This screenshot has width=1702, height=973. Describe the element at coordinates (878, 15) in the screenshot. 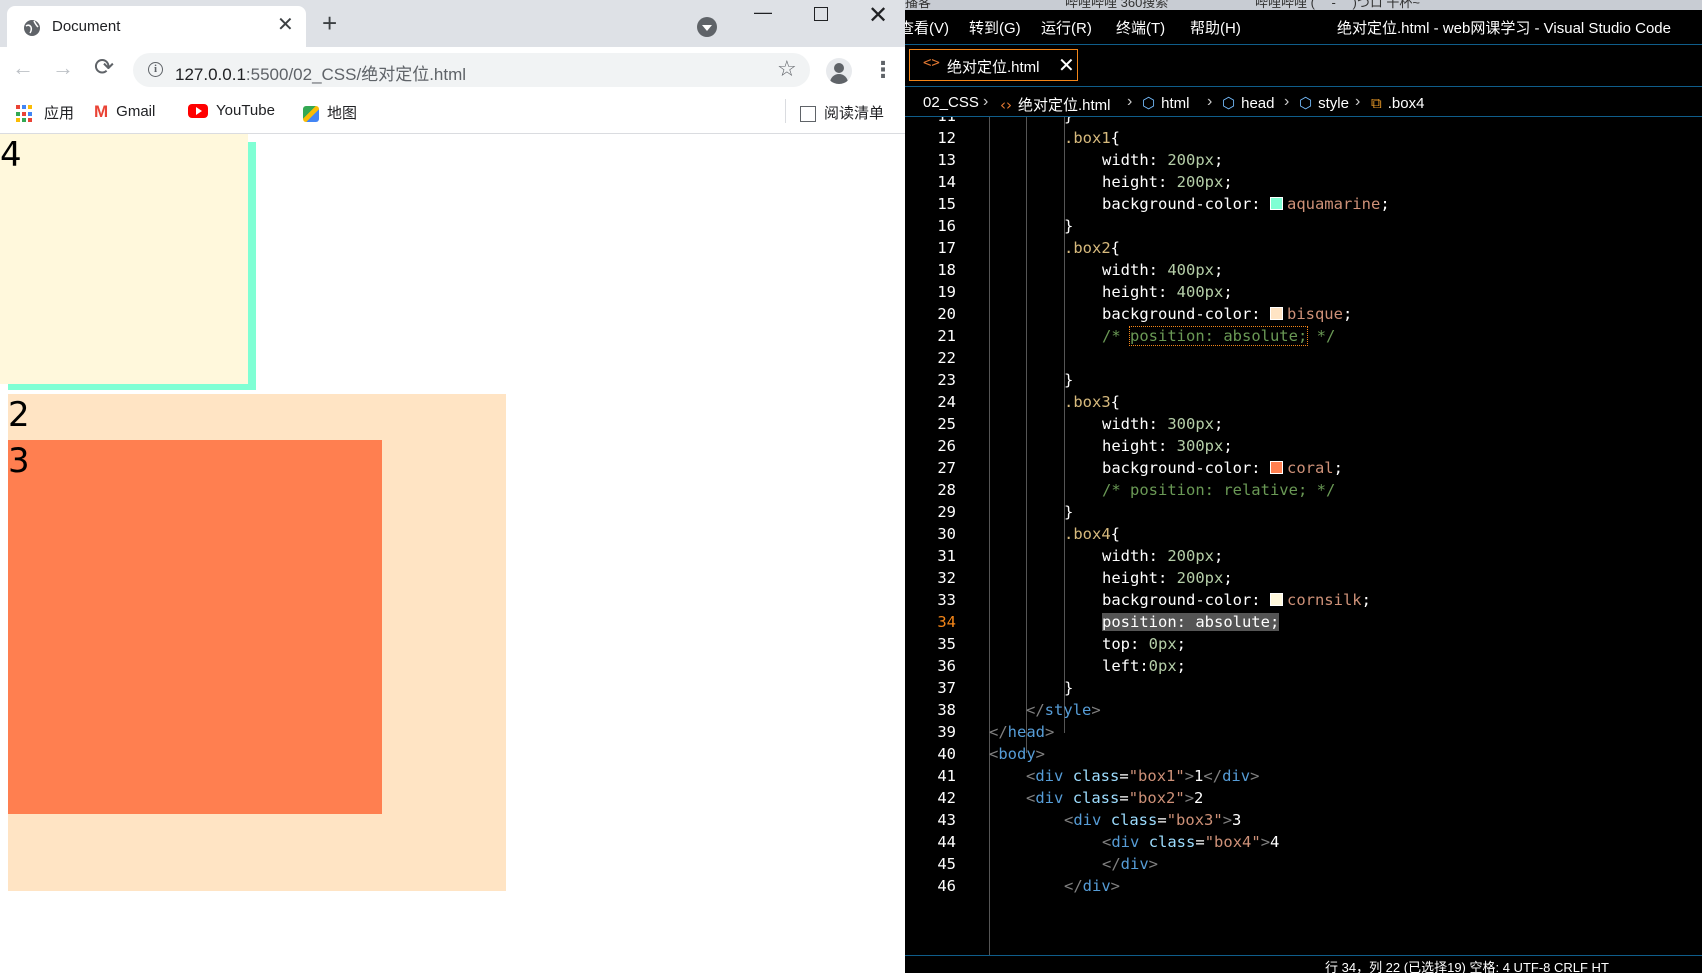

I see `window-close-button: ✕` at that location.